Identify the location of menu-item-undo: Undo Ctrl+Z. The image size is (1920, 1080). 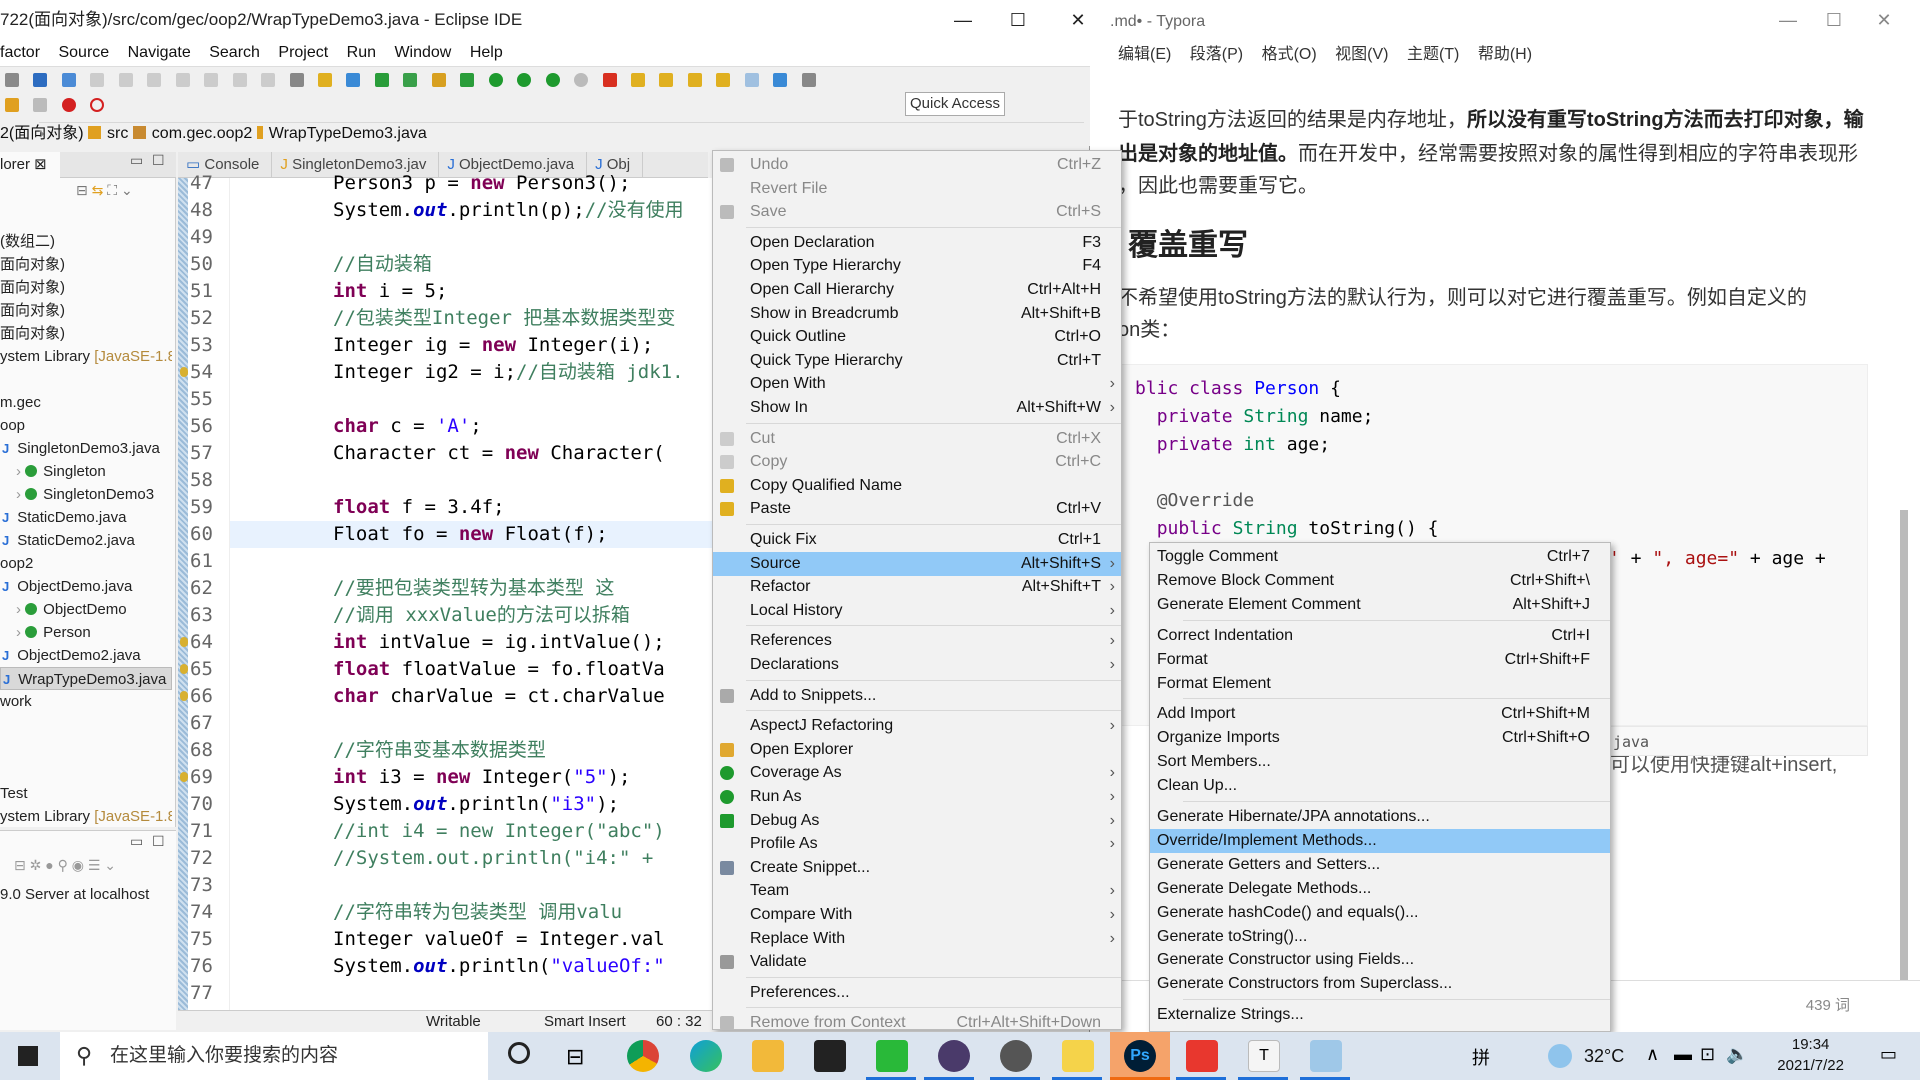
(917, 165).